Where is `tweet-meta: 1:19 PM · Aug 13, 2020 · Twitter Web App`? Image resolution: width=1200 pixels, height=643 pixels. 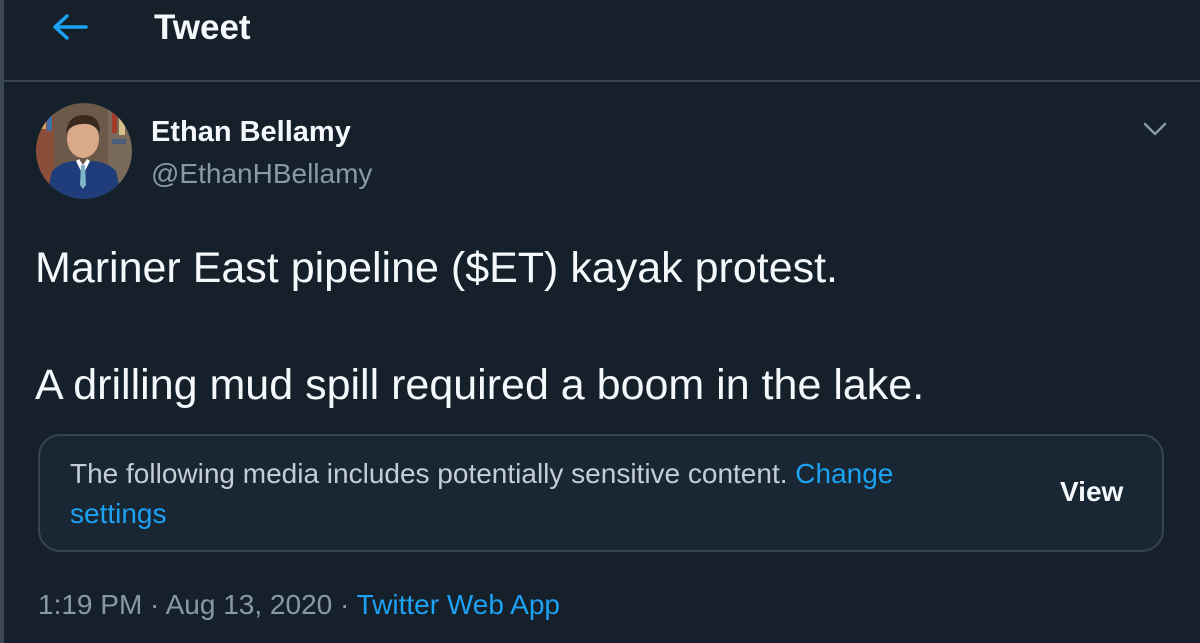
tweet-meta: 1:19 PM · Aug 13, 2020 · Twitter Web App is located at coordinates (299, 605).